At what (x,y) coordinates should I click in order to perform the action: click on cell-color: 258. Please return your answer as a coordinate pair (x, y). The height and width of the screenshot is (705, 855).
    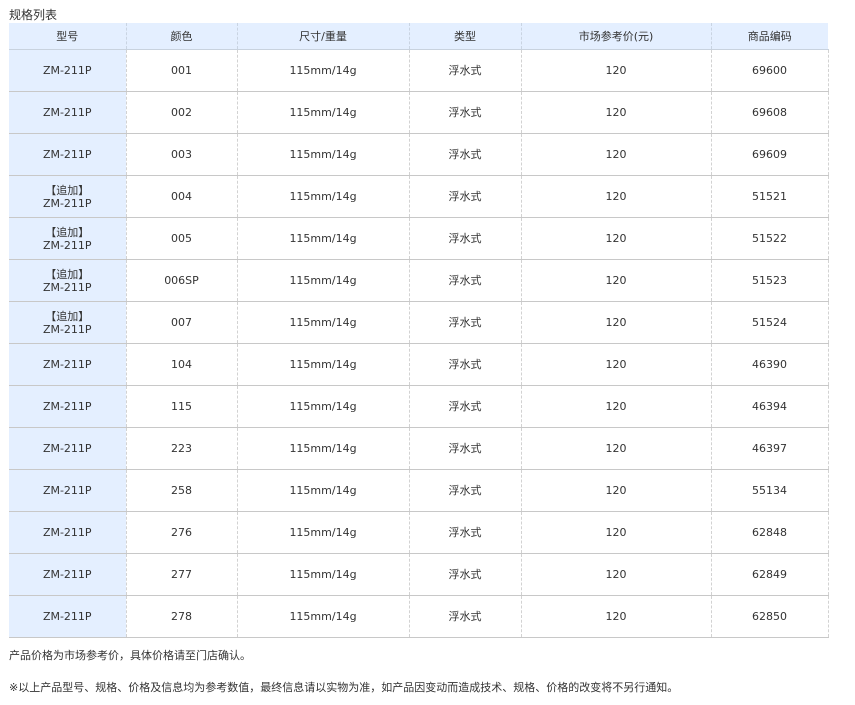
    Looking at the image, I should click on (181, 490).